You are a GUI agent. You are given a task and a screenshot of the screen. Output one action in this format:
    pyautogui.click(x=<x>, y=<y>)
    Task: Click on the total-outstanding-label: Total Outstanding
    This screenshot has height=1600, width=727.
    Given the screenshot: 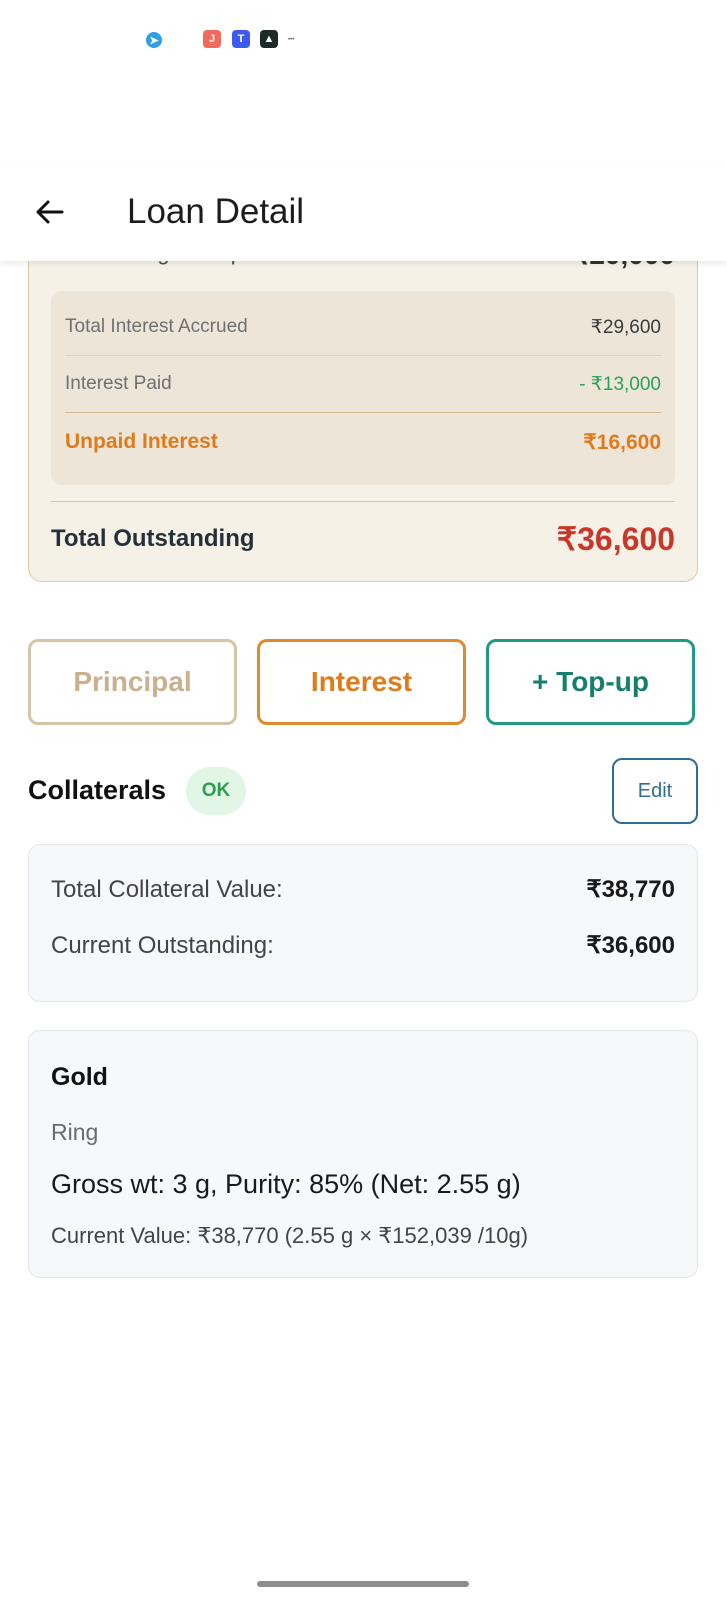 What is the action you would take?
    pyautogui.click(x=153, y=538)
    